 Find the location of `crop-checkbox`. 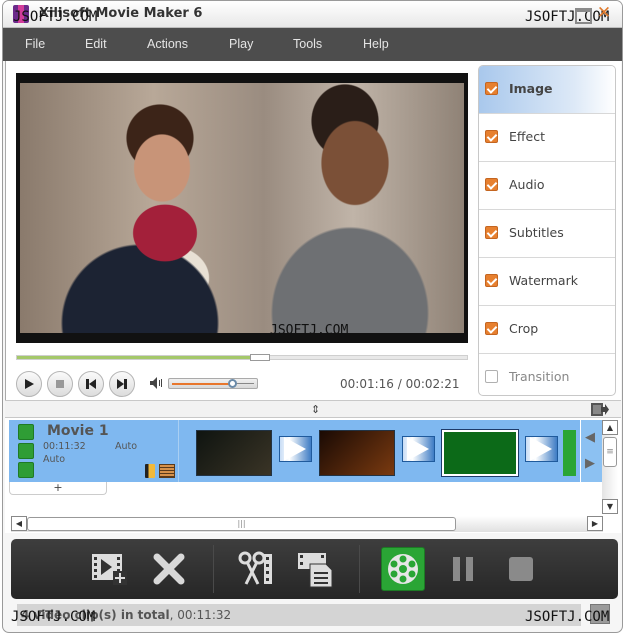

crop-checkbox is located at coordinates (491, 328).